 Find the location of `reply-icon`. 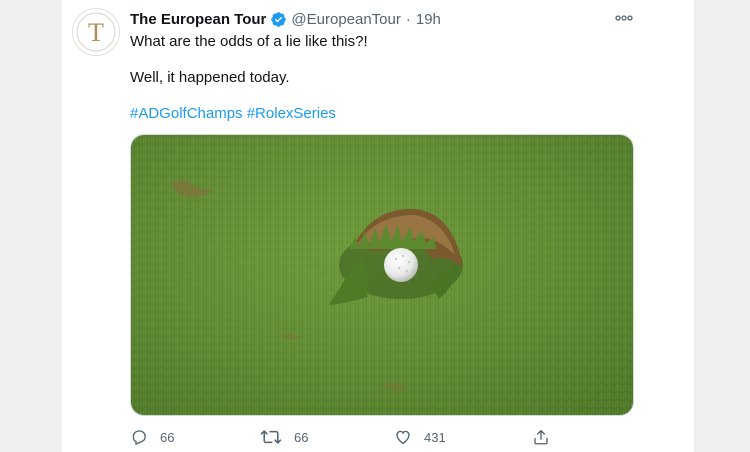

reply-icon is located at coordinates (139, 438).